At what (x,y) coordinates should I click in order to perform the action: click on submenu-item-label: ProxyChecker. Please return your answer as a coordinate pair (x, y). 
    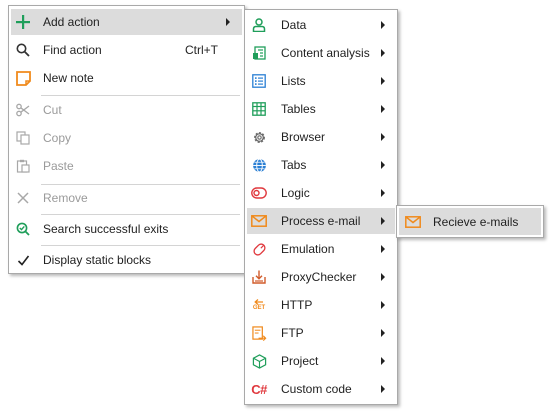
    Looking at the image, I should click on (319, 277).